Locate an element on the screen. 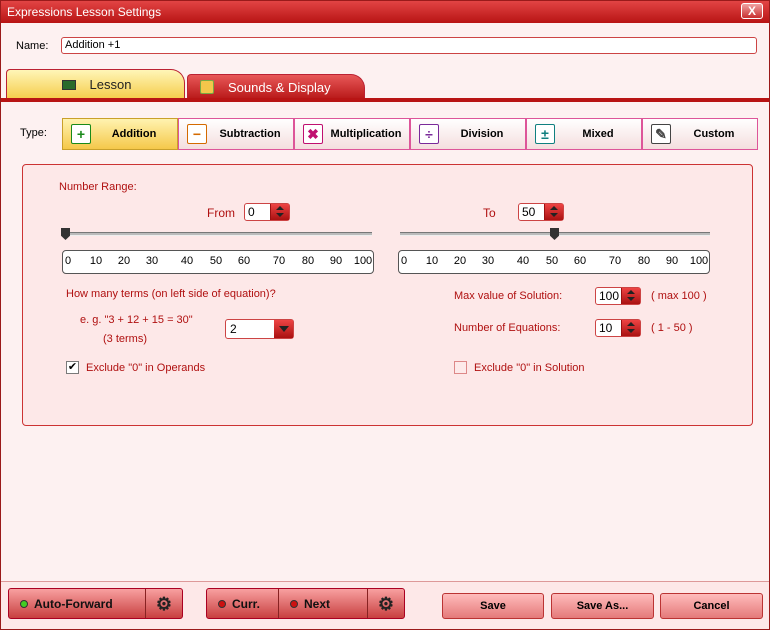 This screenshot has width=770, height=630. minus-icon: − is located at coordinates (197, 134).